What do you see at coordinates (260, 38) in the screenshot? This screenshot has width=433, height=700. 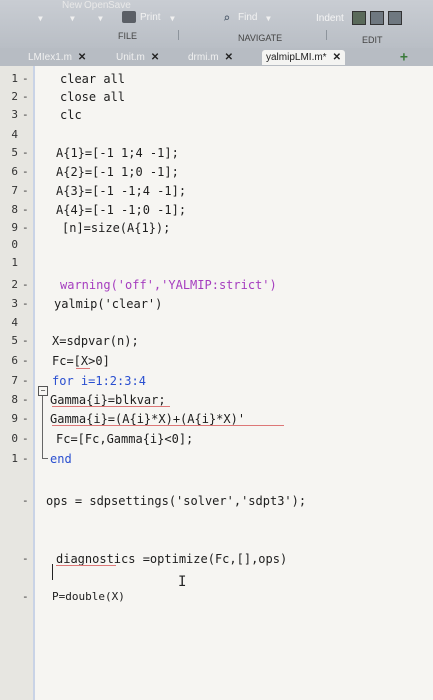 I see `section-label-navigate: NAVIGATE` at bounding box center [260, 38].